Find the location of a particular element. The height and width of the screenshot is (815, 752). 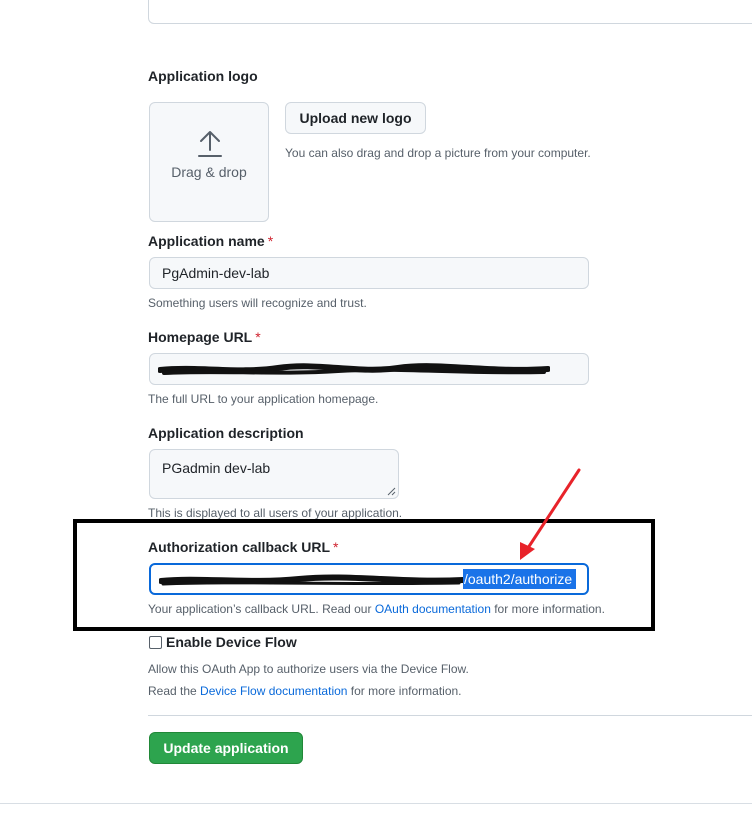

homepage-url-input is located at coordinates (369, 369).